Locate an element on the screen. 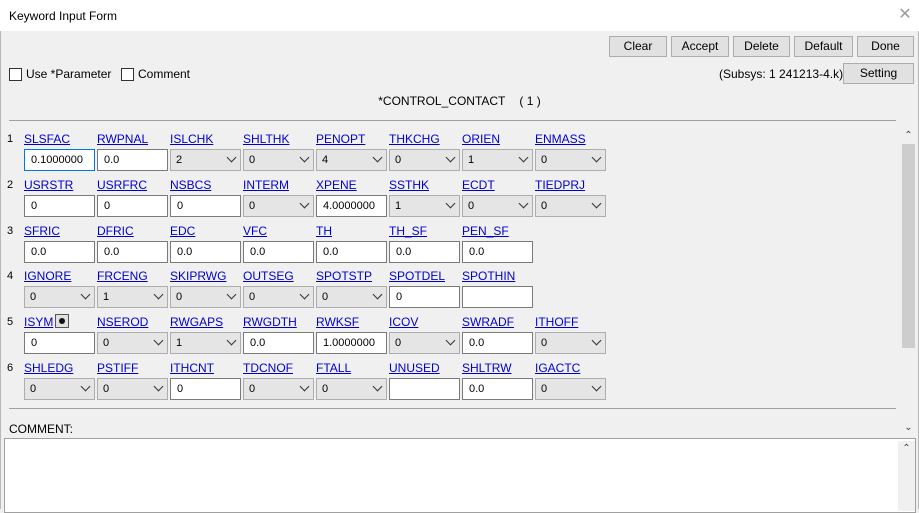  field-label-usrfrc: USRFRC is located at coordinates (122, 185).